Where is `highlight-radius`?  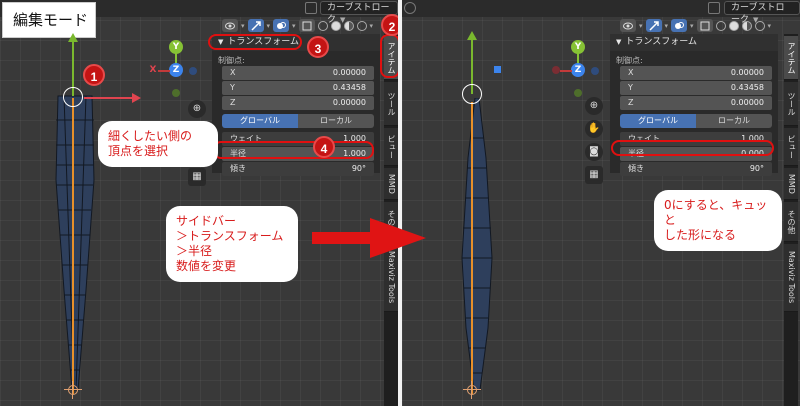
highlight-radius is located at coordinates (293, 150).